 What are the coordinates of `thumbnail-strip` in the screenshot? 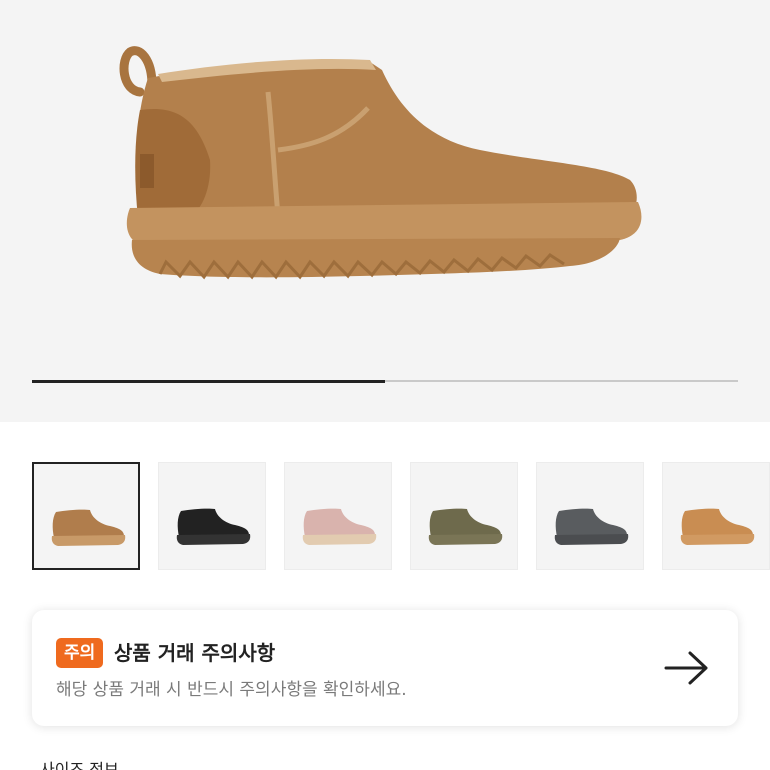 It's located at (401, 516).